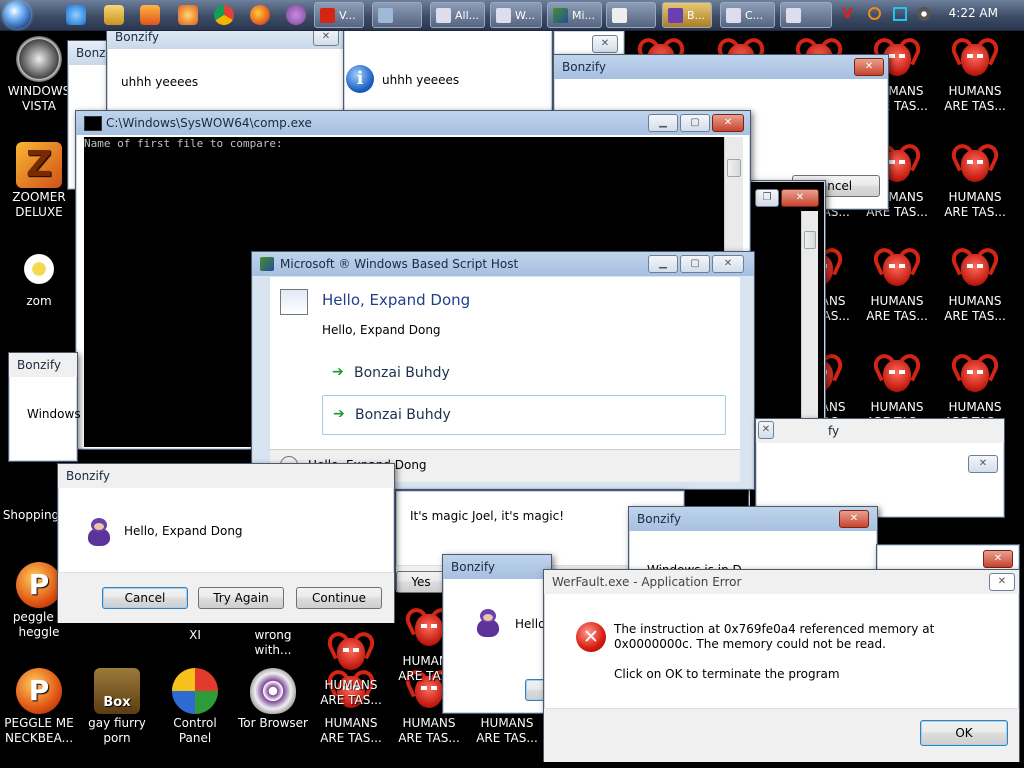 Image resolution: width=1024 pixels, height=768 pixels. I want to click on firefox-icon, so click(260, 15).